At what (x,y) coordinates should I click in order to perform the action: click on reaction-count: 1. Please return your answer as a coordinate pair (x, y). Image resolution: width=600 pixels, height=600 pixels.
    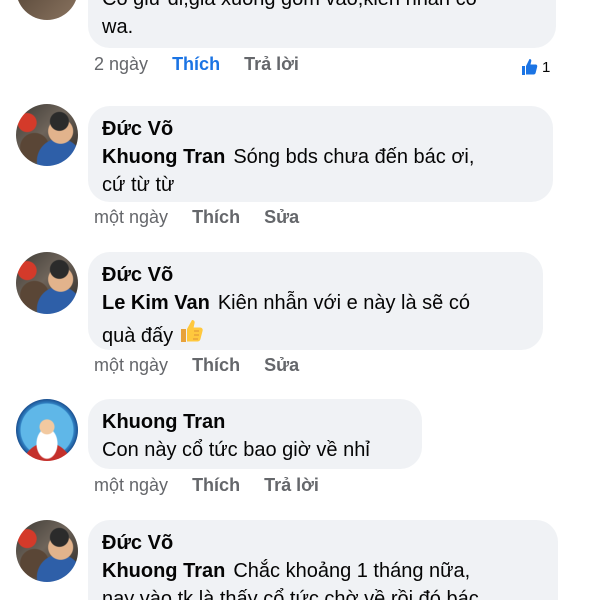
    Looking at the image, I should click on (535, 67).